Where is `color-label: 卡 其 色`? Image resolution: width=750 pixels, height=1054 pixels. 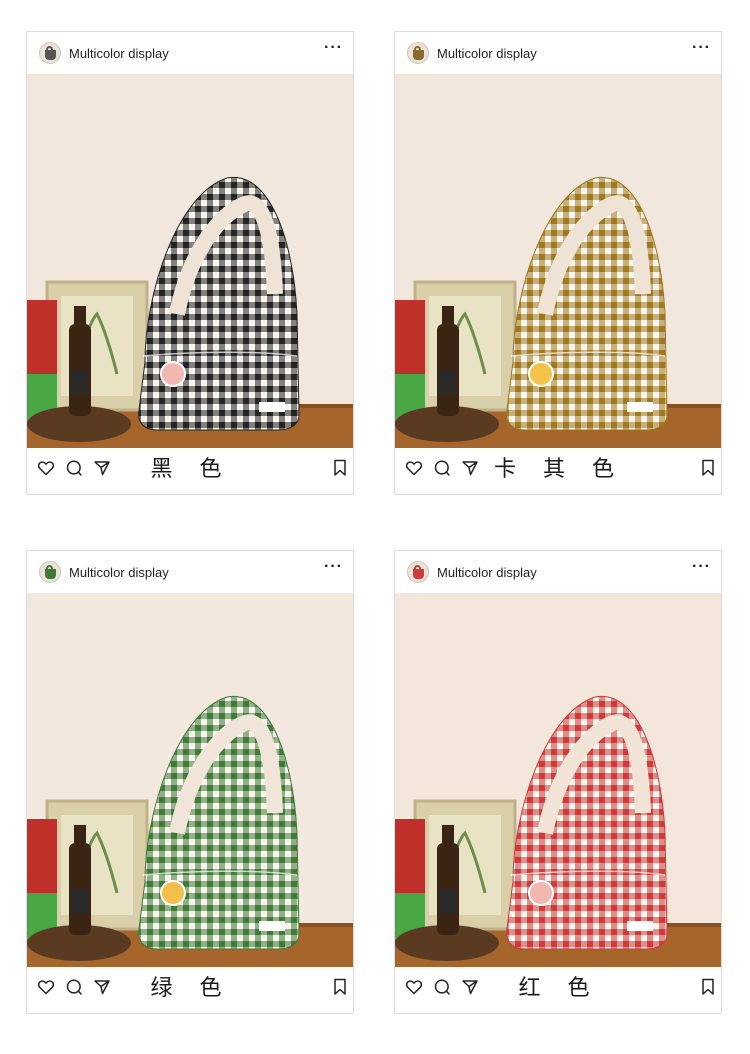 color-label: 卡 其 色 is located at coordinates (559, 469).